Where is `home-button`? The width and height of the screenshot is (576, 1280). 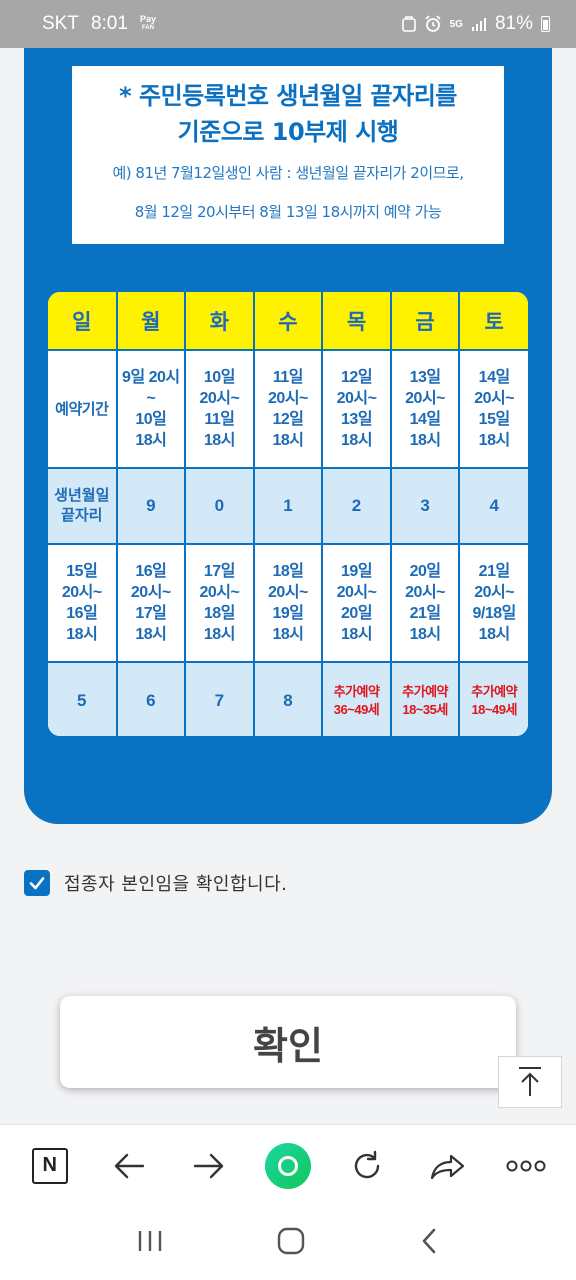 home-button is located at coordinates (291, 1243).